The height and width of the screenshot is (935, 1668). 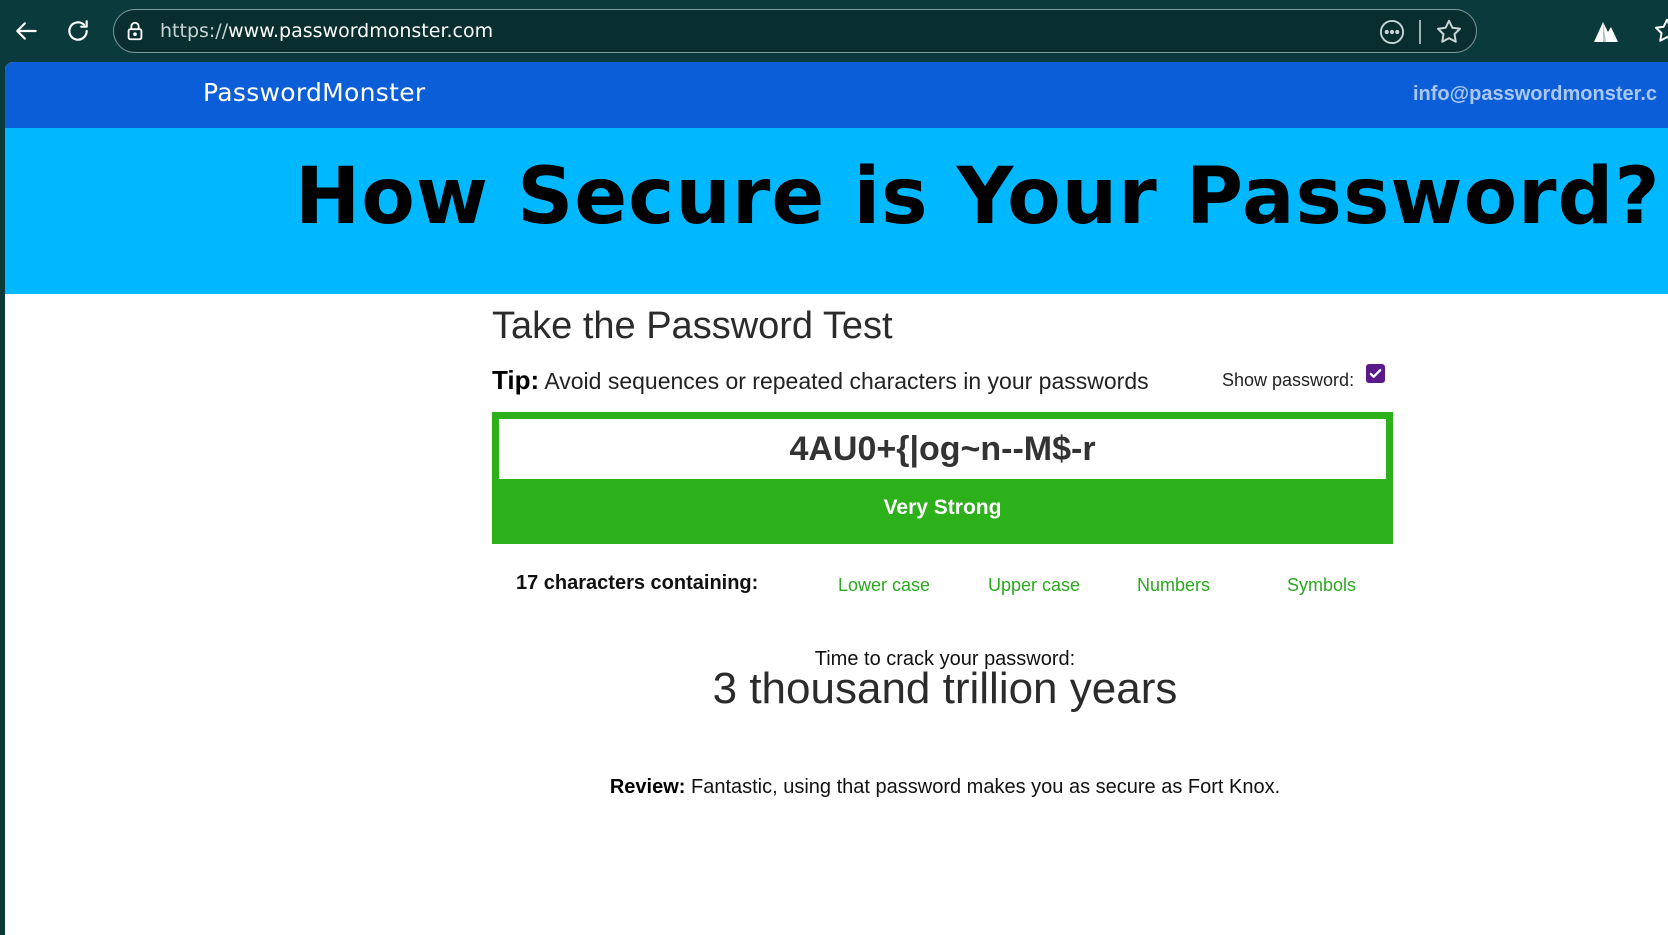 I want to click on character-count: 17 characters containing:, so click(x=637, y=583).